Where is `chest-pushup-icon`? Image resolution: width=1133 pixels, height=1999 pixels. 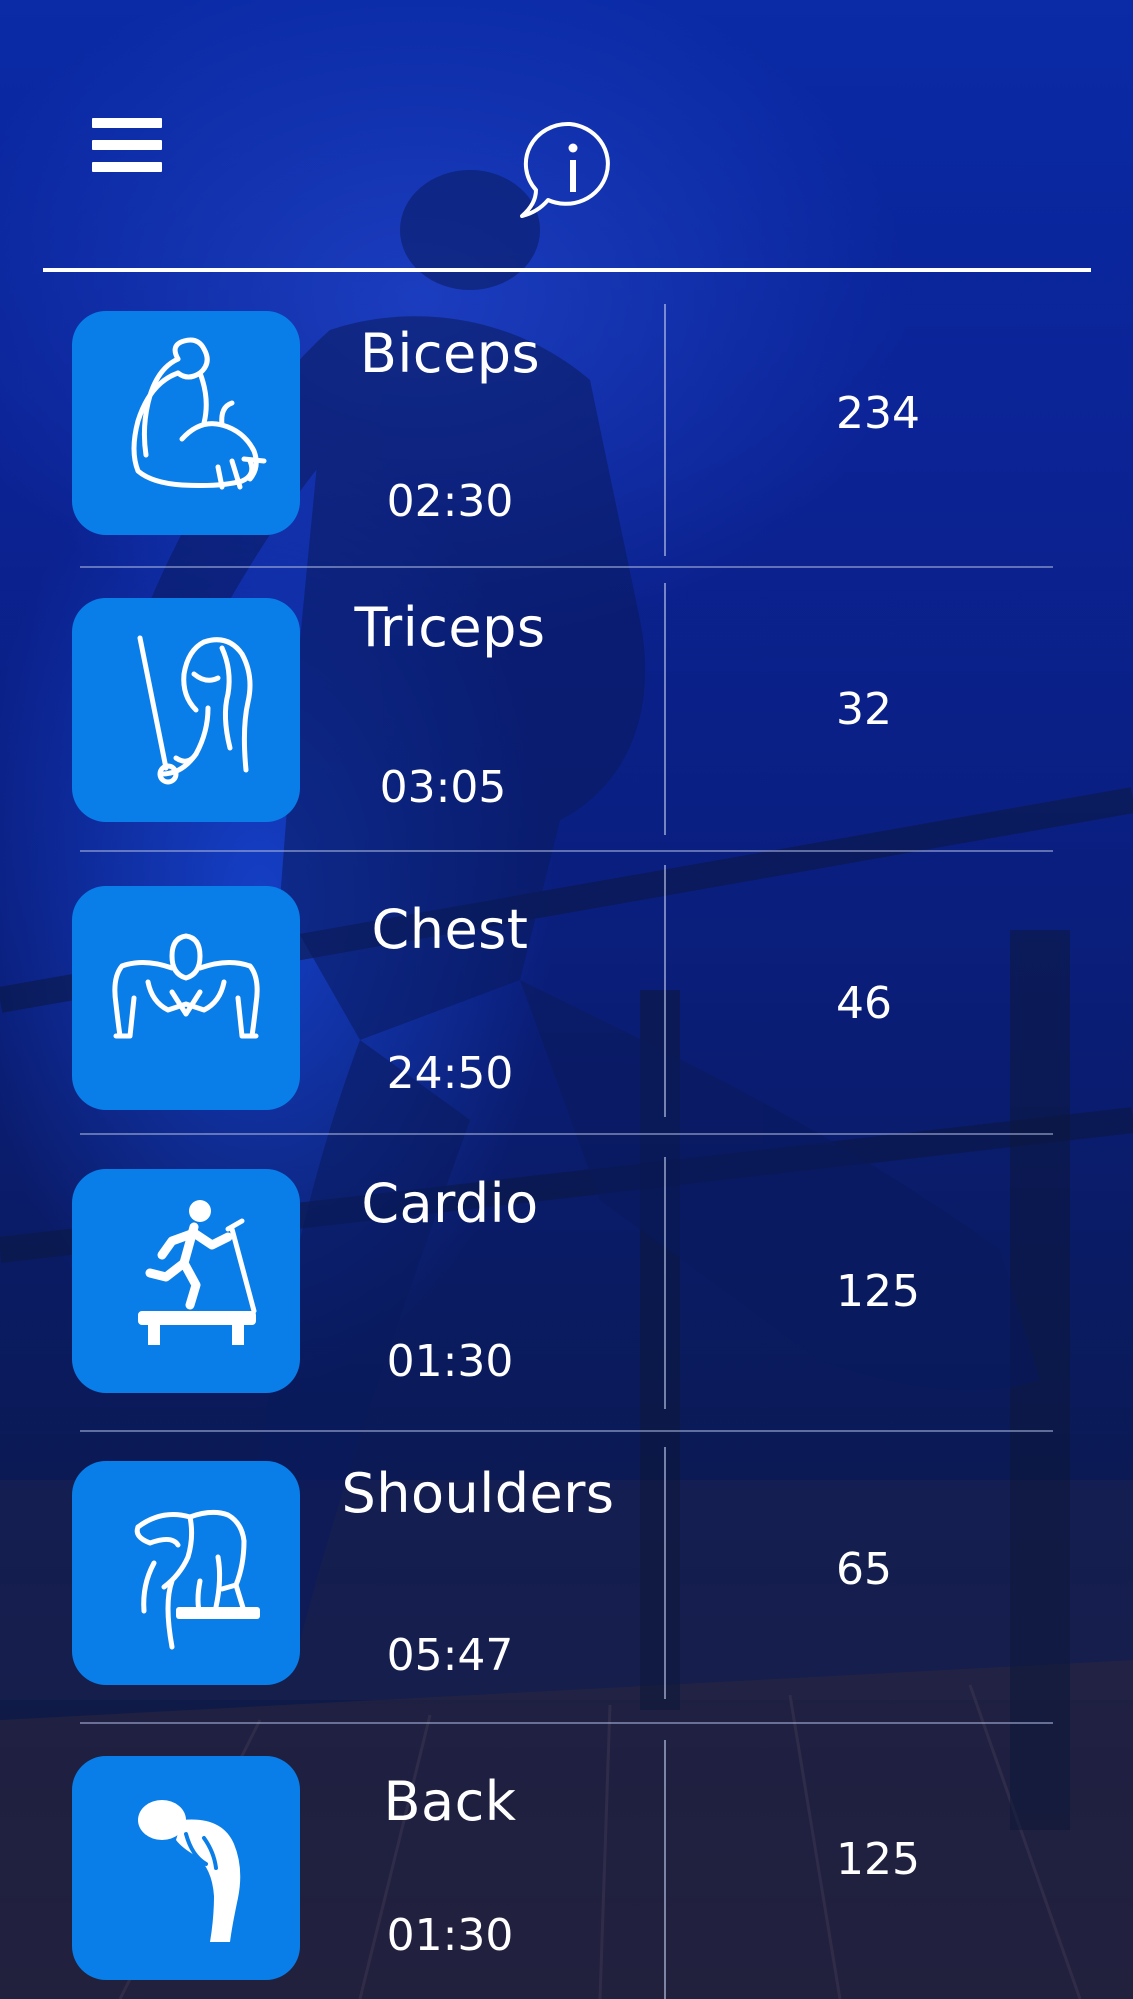
chest-pushup-icon is located at coordinates (186, 986).